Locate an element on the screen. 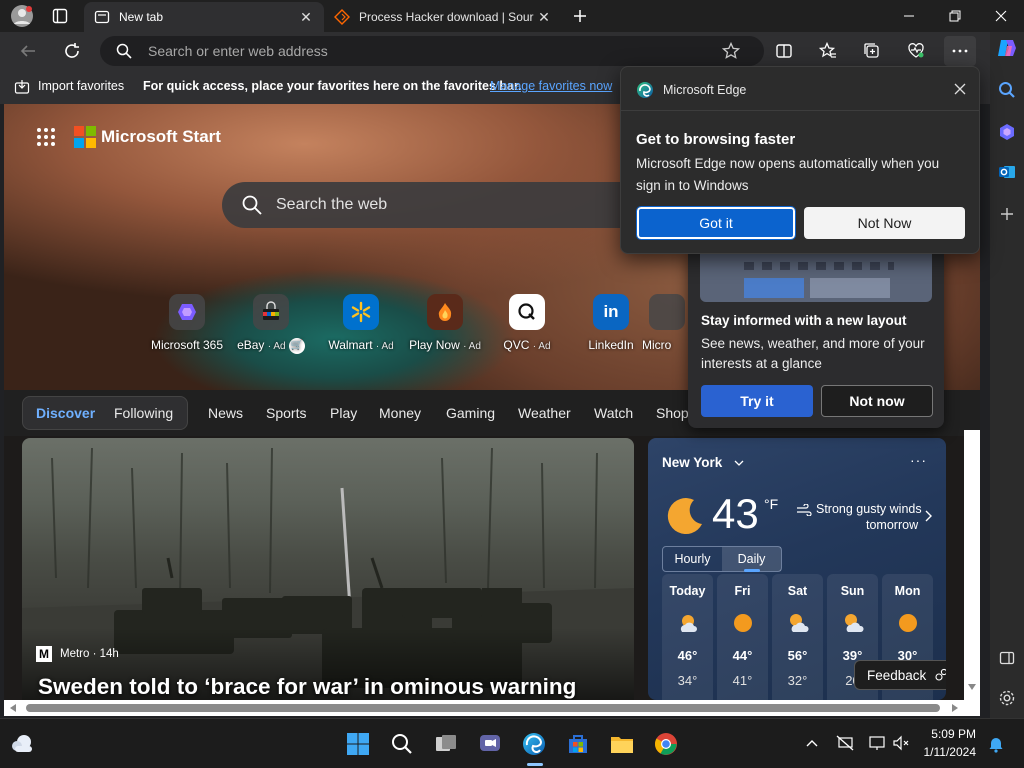  quicklink-microsoft-365: Microsoft 365 is located at coordinates (187, 323).